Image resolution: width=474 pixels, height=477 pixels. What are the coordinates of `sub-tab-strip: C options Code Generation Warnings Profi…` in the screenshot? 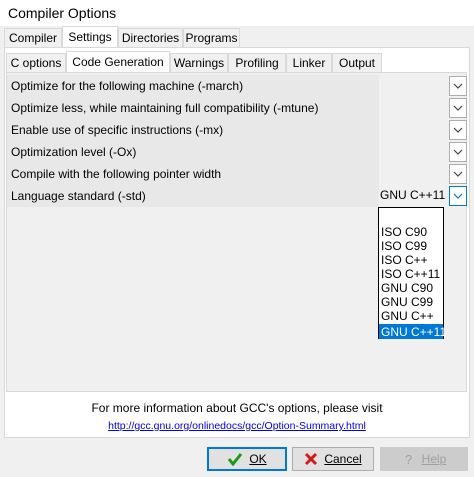 It's located at (196, 62).